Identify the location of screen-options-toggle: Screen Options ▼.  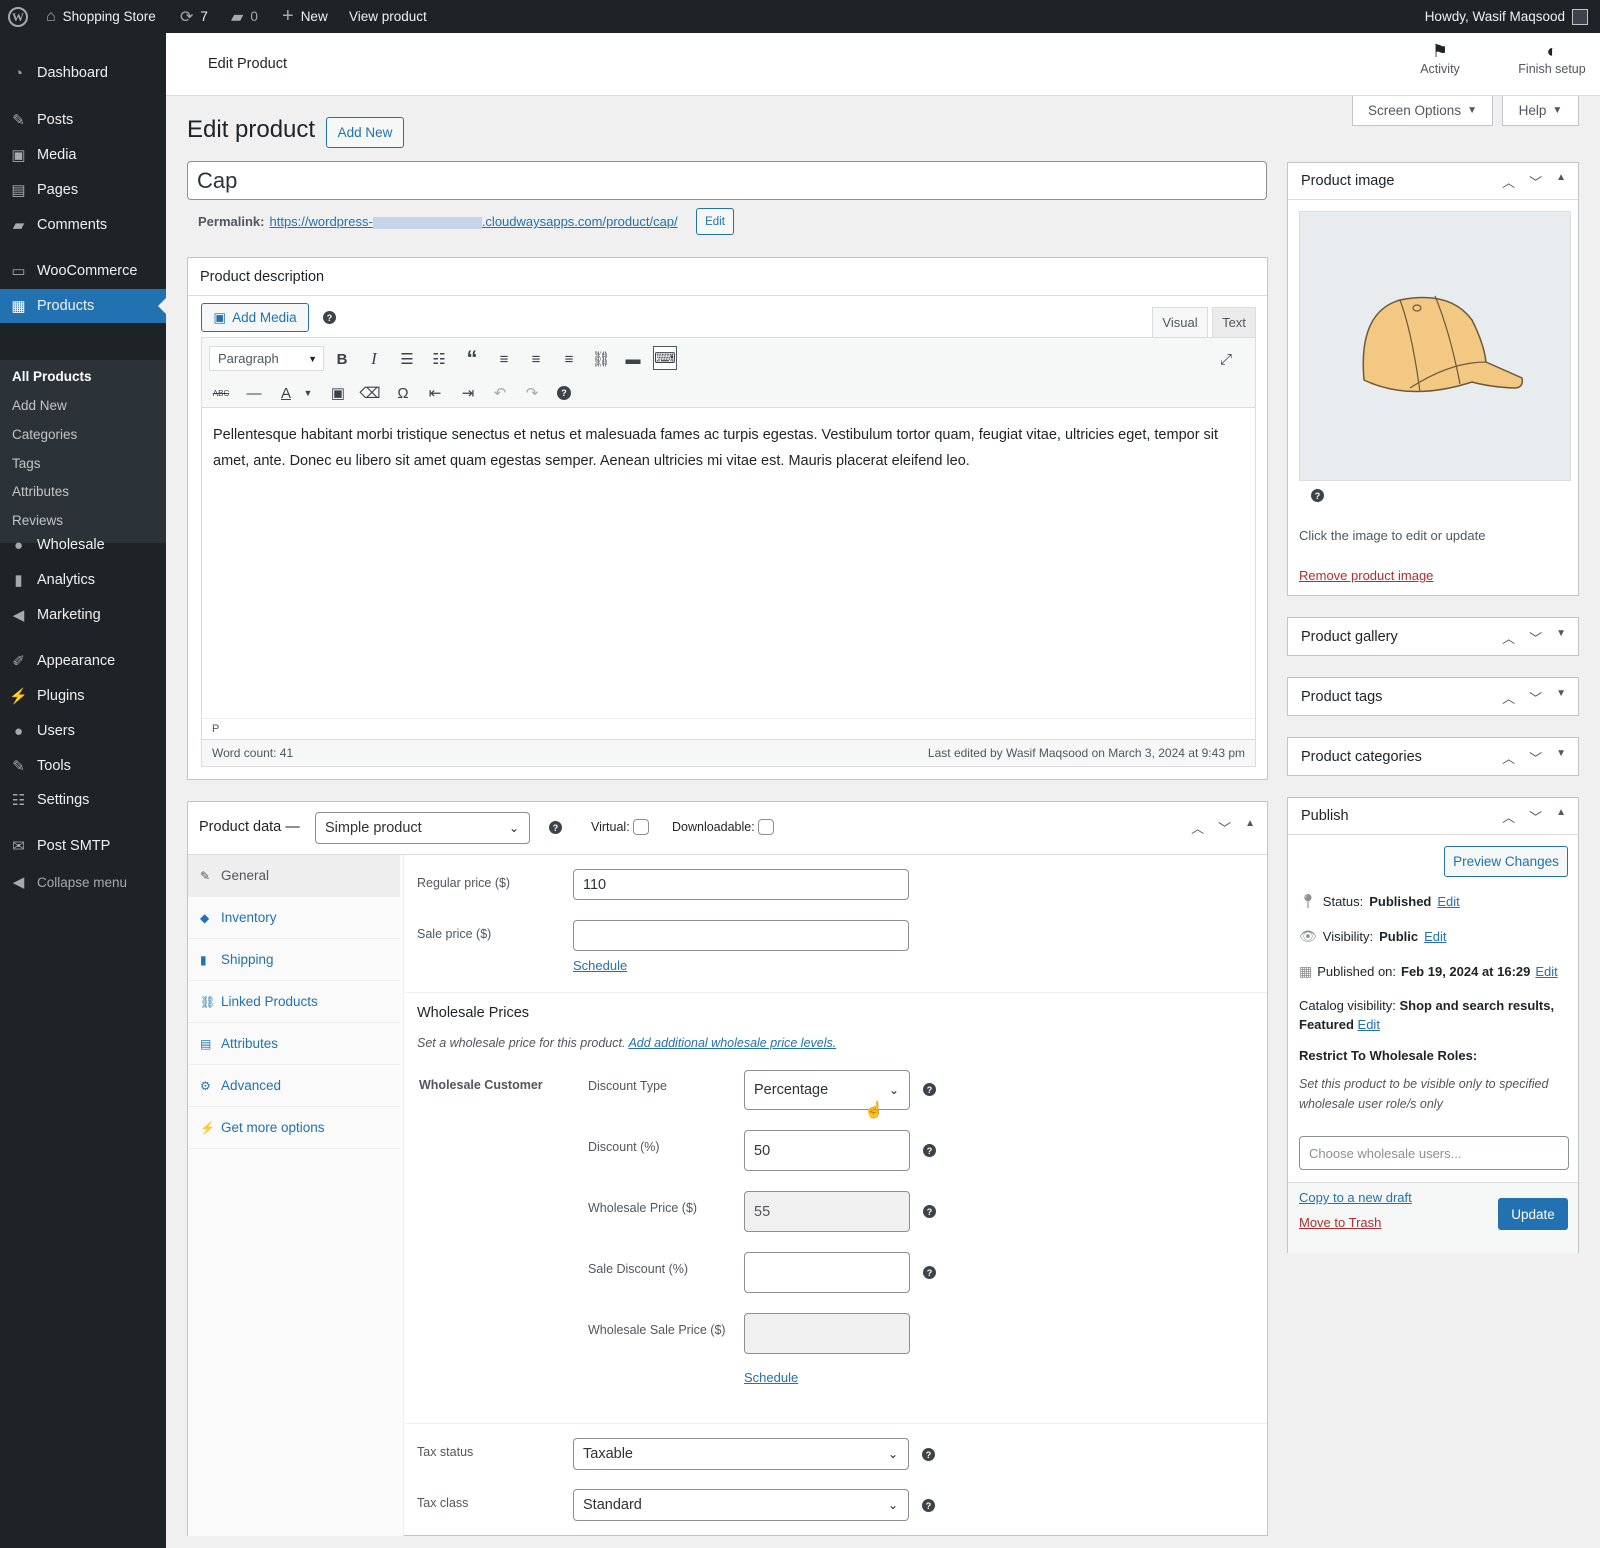
(1422, 111).